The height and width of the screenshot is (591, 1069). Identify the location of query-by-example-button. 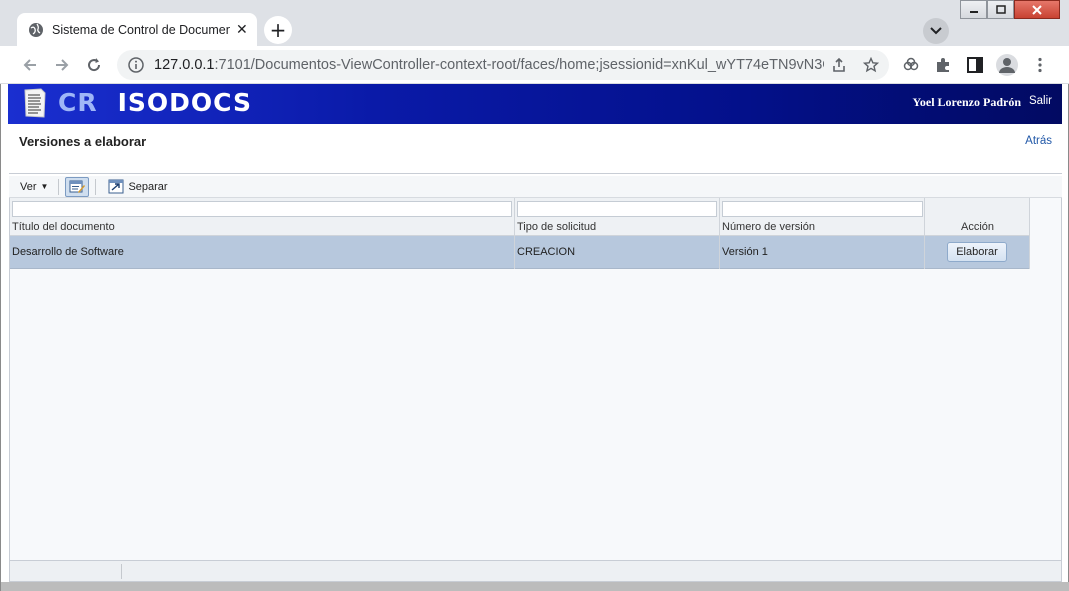
(77, 186).